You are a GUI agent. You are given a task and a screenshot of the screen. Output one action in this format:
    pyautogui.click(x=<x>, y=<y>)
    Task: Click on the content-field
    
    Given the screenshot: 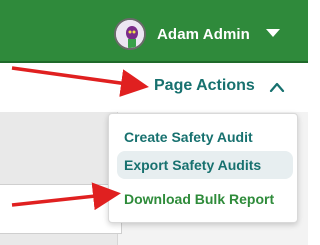 What is the action you would take?
    pyautogui.click(x=61, y=209)
    